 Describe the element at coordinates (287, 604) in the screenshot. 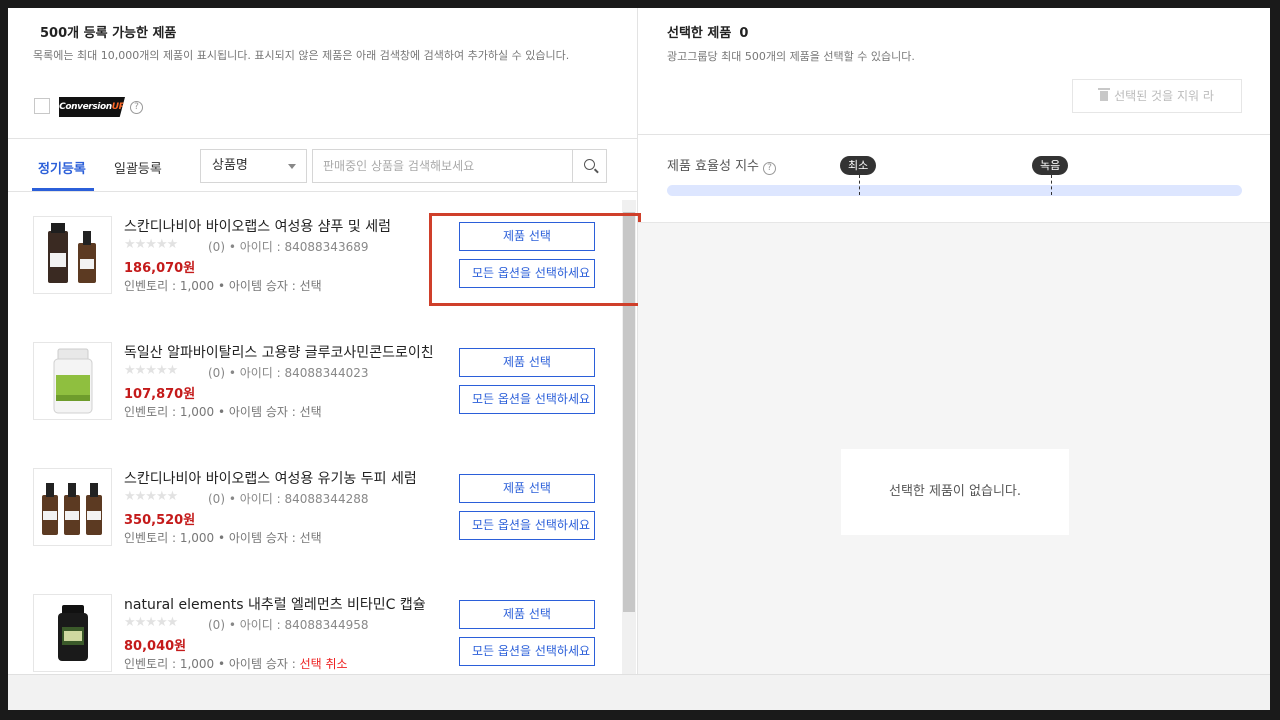

I see `product-name: natural elements 내추럴 엘레먼츠 비타민C 캡슐` at that location.